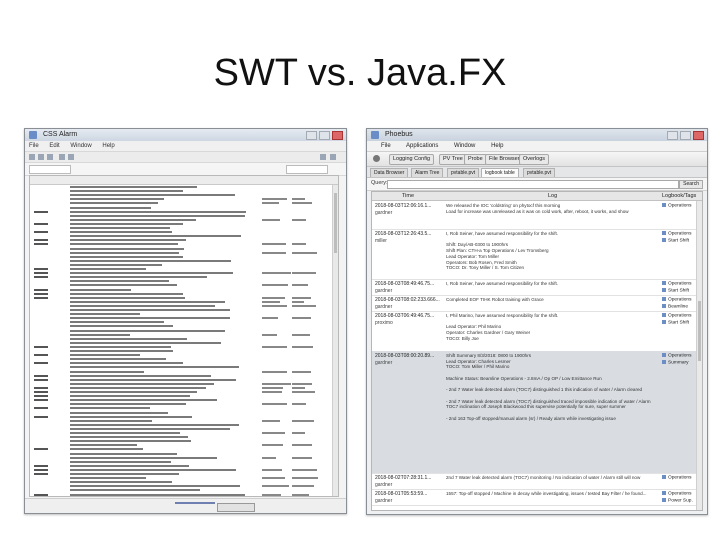 This screenshot has width=720, height=540. What do you see at coordinates (408, 196) in the screenshot?
I see `column-time: Time` at bounding box center [408, 196].